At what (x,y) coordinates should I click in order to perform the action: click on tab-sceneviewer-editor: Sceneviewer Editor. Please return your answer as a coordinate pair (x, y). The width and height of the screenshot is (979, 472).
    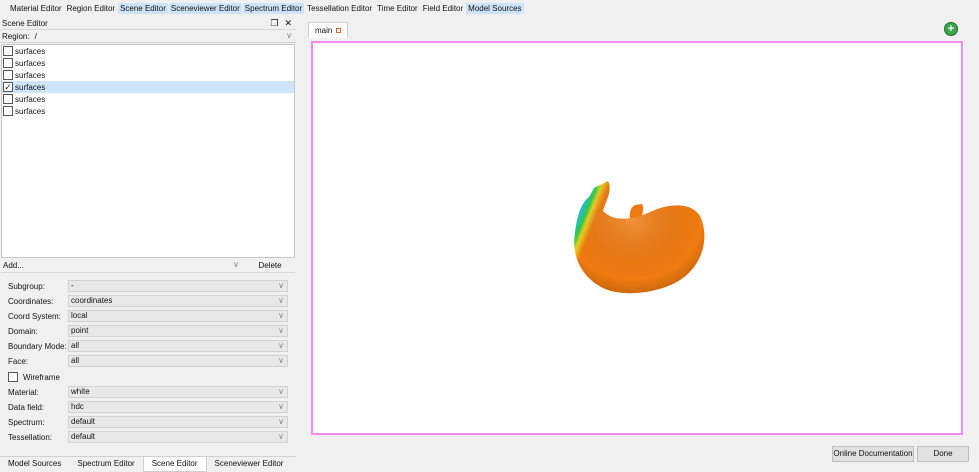
    Looking at the image, I should click on (249, 464).